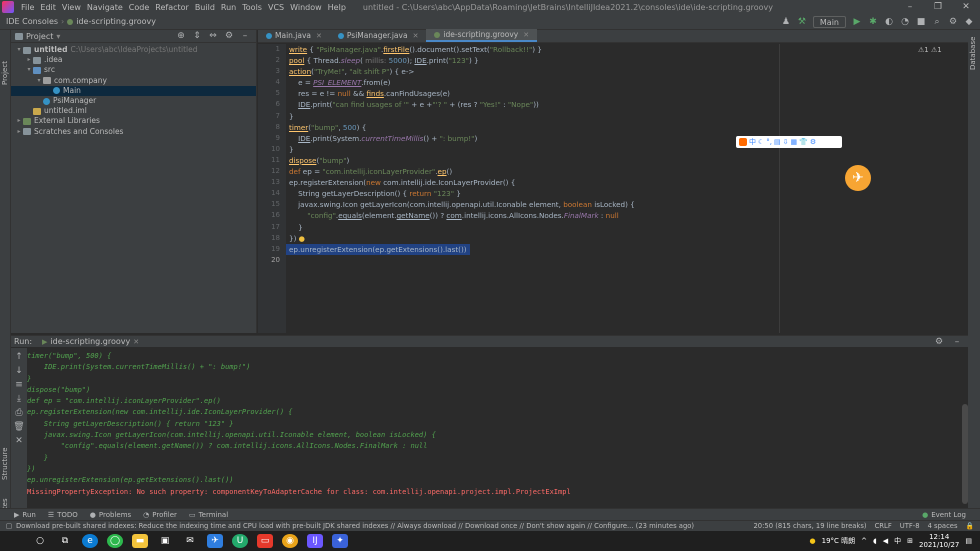 Image resolution: width=980 pixels, height=551 pixels. What do you see at coordinates (133, 132) in the screenshot?
I see `tree-item: ▸ Scratches and Consoles` at bounding box center [133, 132].